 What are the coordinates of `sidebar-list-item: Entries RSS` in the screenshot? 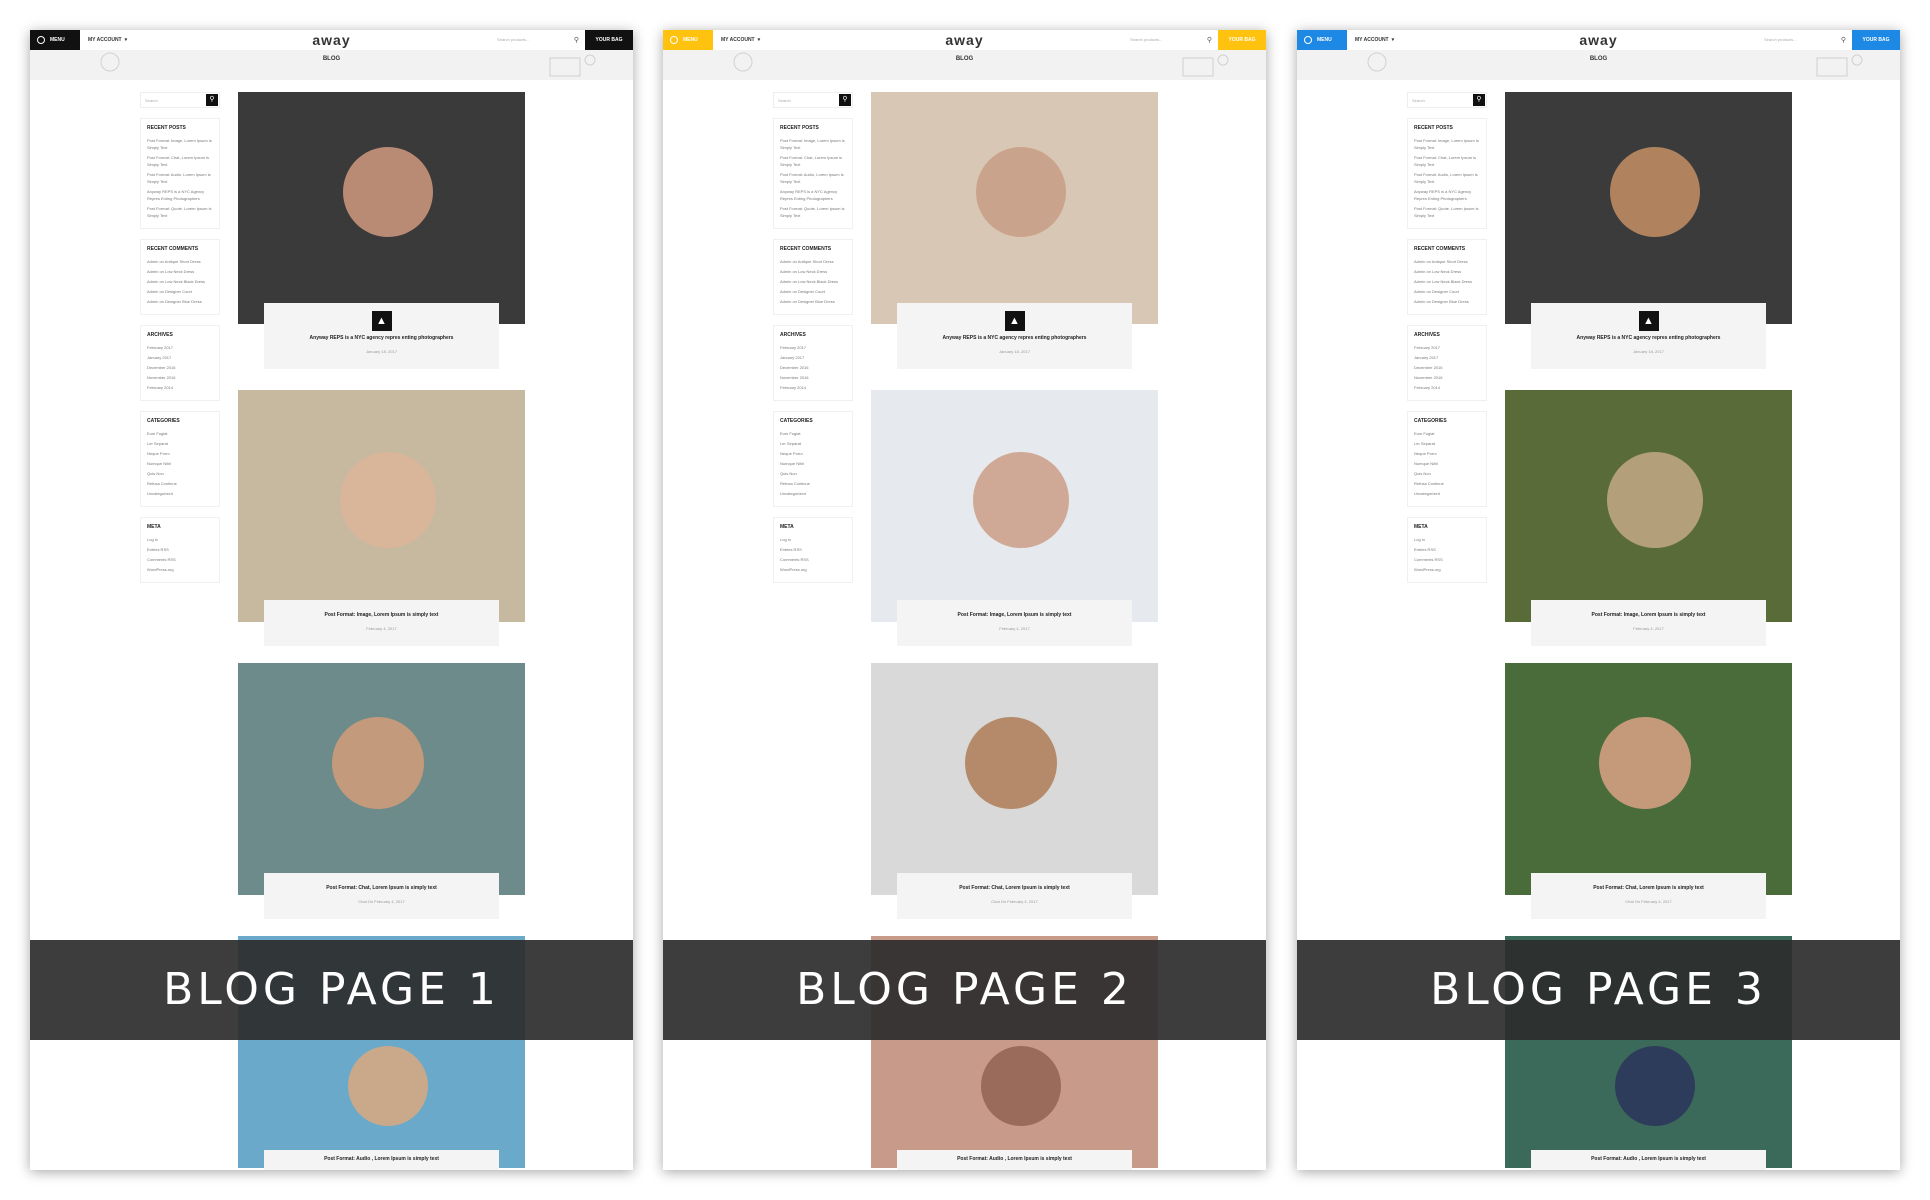 It's located at (813, 549).